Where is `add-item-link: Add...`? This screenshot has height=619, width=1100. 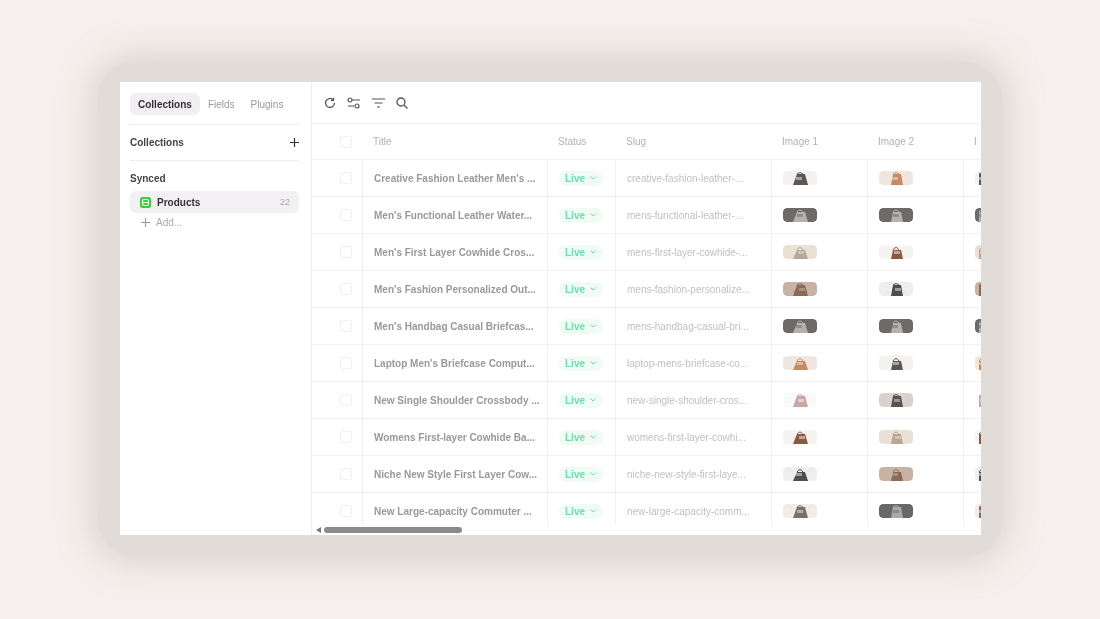 add-item-link: Add... is located at coordinates (162, 222).